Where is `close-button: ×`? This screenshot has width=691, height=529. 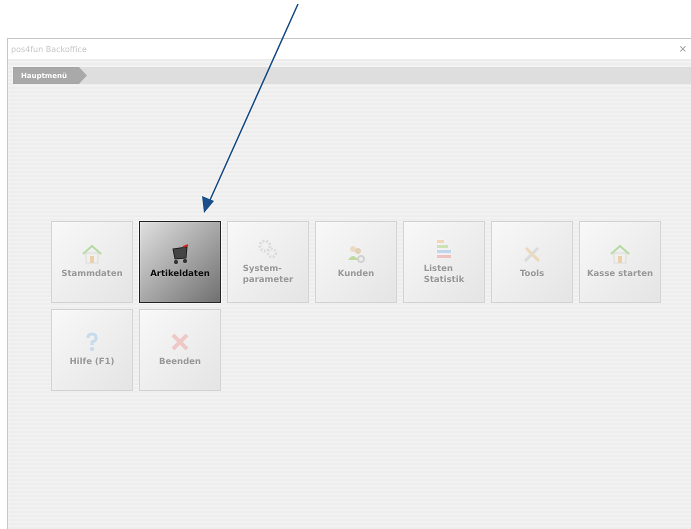
close-button: × is located at coordinates (682, 49).